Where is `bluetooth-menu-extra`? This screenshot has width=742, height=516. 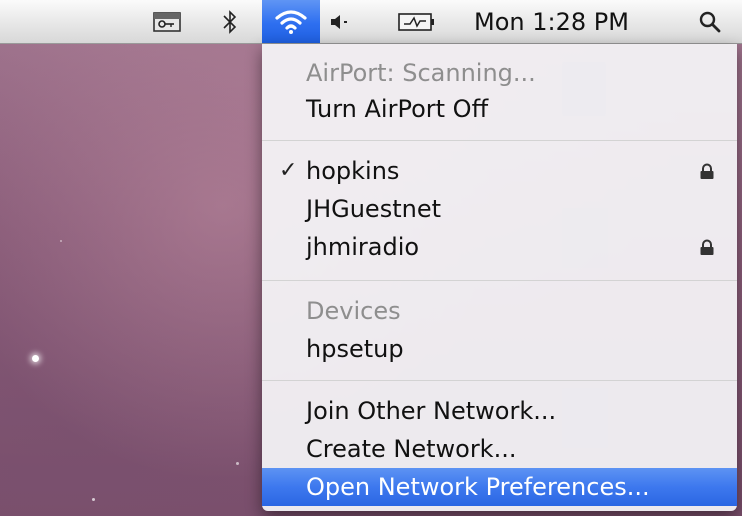 bluetooth-menu-extra is located at coordinates (230, 21).